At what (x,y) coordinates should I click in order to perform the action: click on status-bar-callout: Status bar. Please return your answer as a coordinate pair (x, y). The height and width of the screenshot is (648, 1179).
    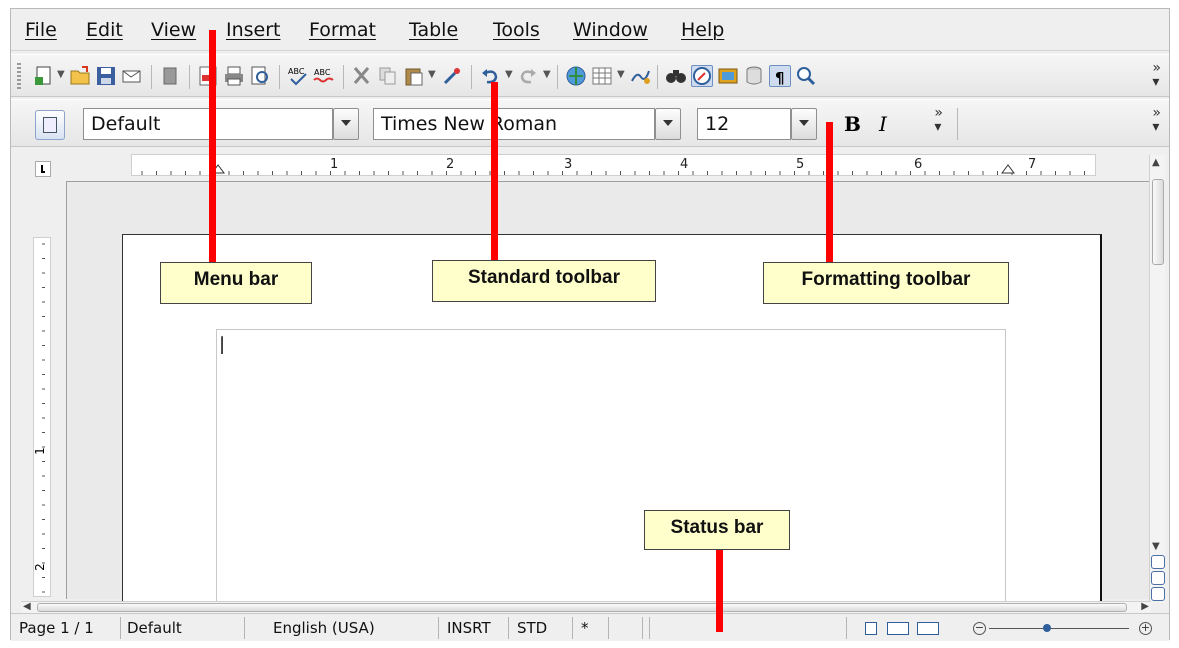
    Looking at the image, I should click on (717, 530).